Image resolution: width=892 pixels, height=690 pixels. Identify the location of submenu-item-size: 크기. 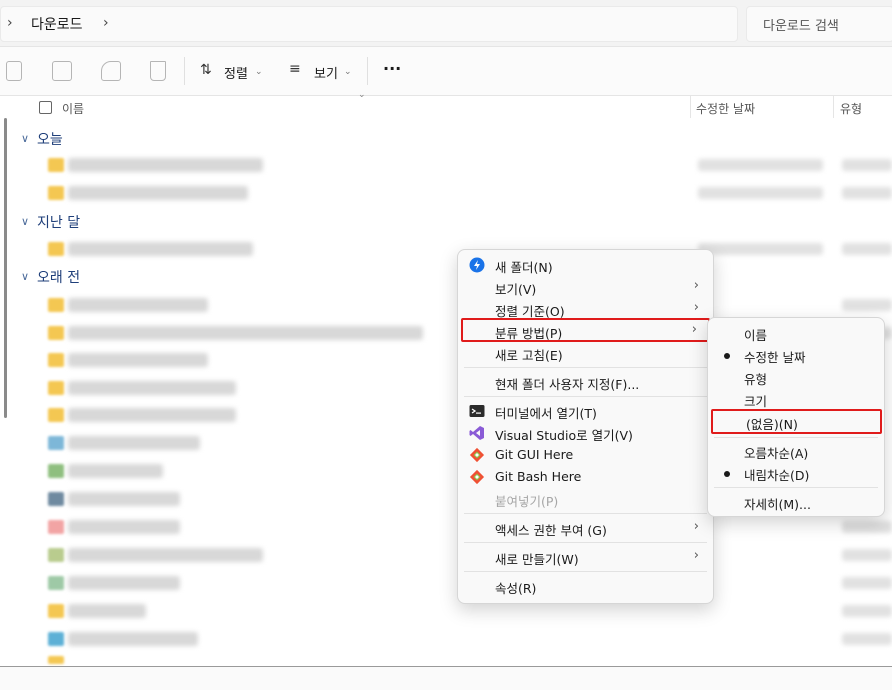
(796, 399).